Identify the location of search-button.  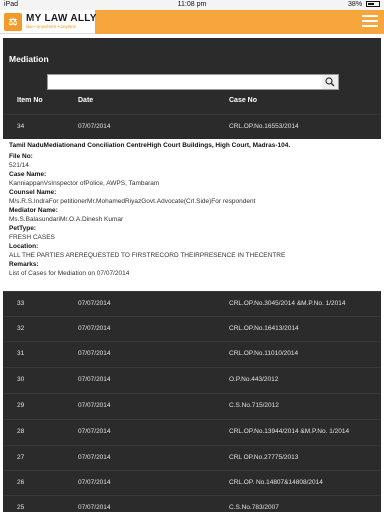
(330, 82).